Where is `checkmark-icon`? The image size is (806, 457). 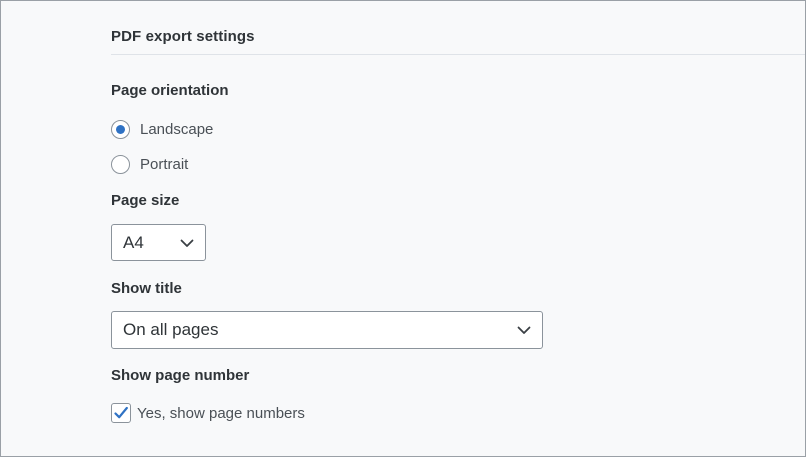 checkmark-icon is located at coordinates (121, 412).